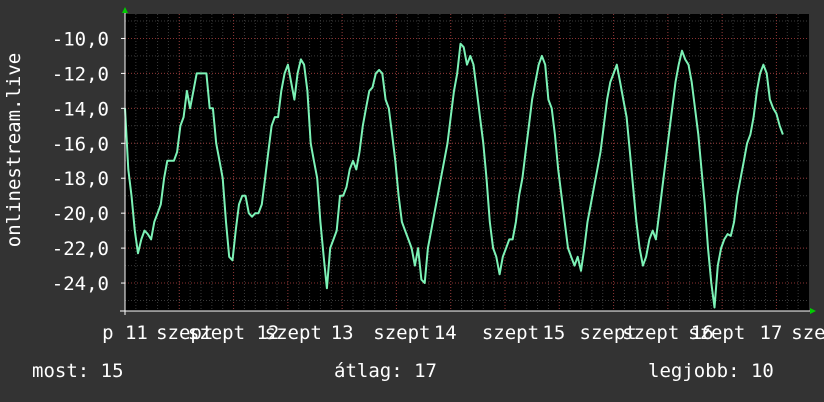  I want to click on x-tick-label: p 11, so click(125, 333).